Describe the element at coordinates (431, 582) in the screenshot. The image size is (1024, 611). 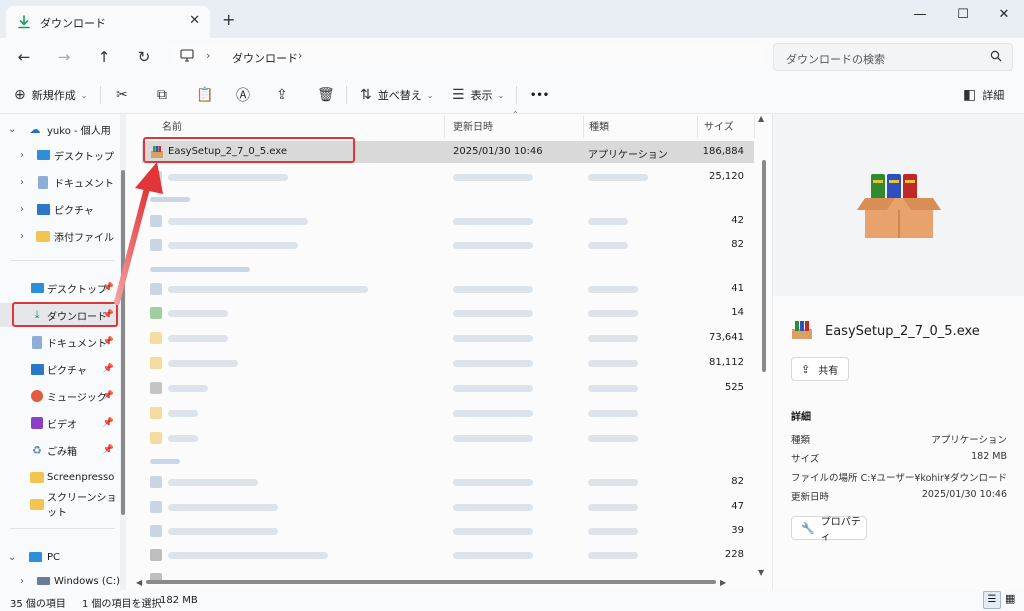
I see `horizontal-scrollbar` at that location.